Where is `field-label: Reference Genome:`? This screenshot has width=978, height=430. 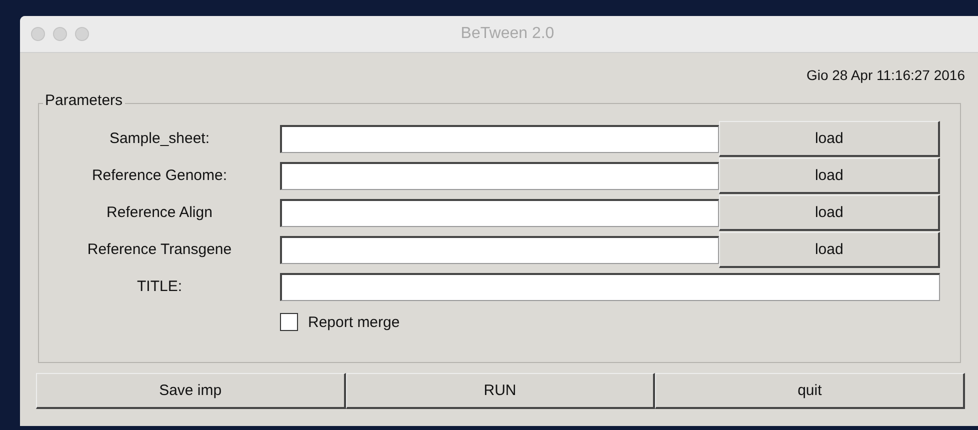
field-label: Reference Genome: is located at coordinates (159, 175).